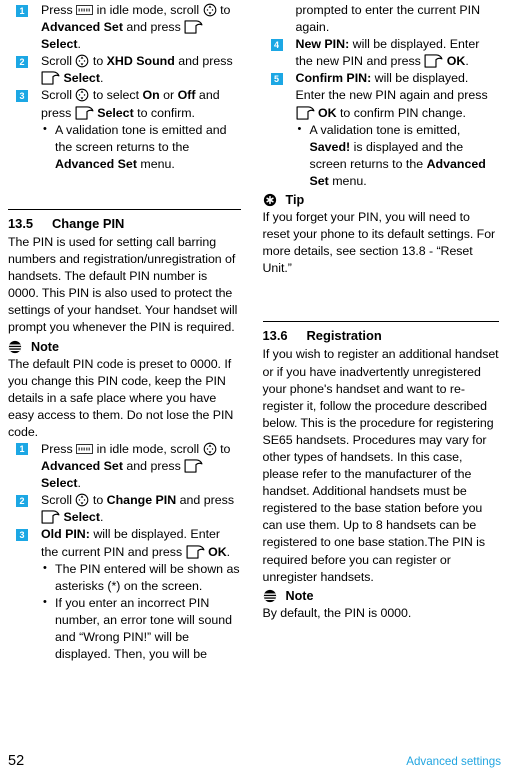  What do you see at coordinates (140, 61) in the screenshot?
I see `emphasis-text: XHD Sound` at bounding box center [140, 61].